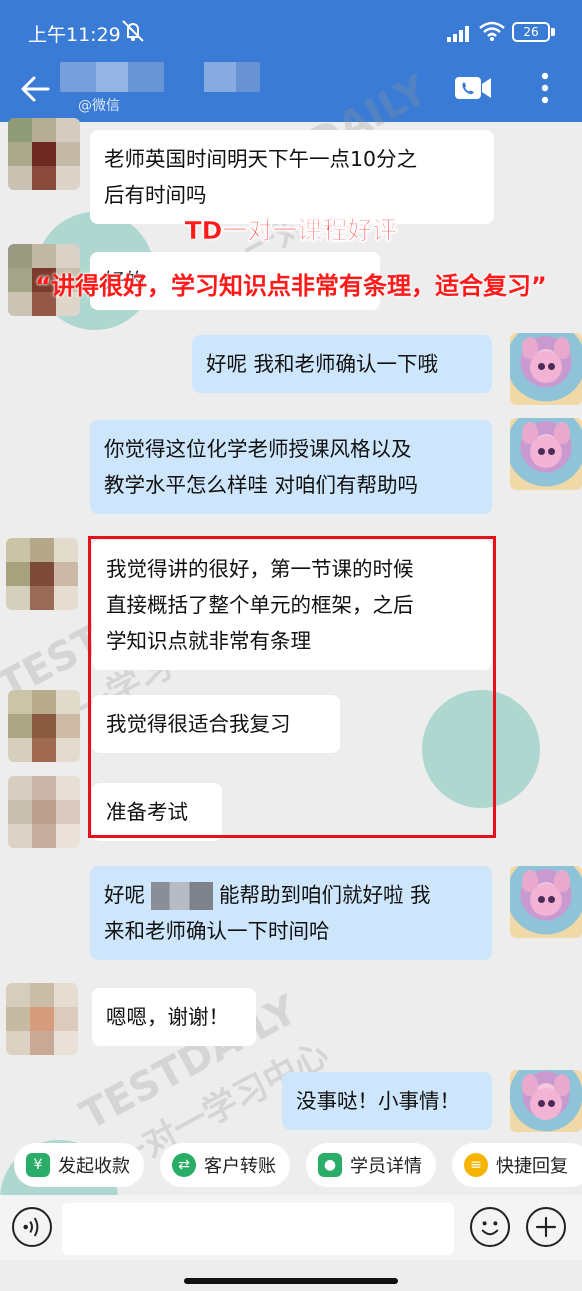 This screenshot has height=1291, width=582. What do you see at coordinates (291, 1165) in the screenshot?
I see `quick-action-bar: ¥ 发起收款 ⇄ 客户转账 ● 学员详情 ≡ 快捷回复` at bounding box center [291, 1165].